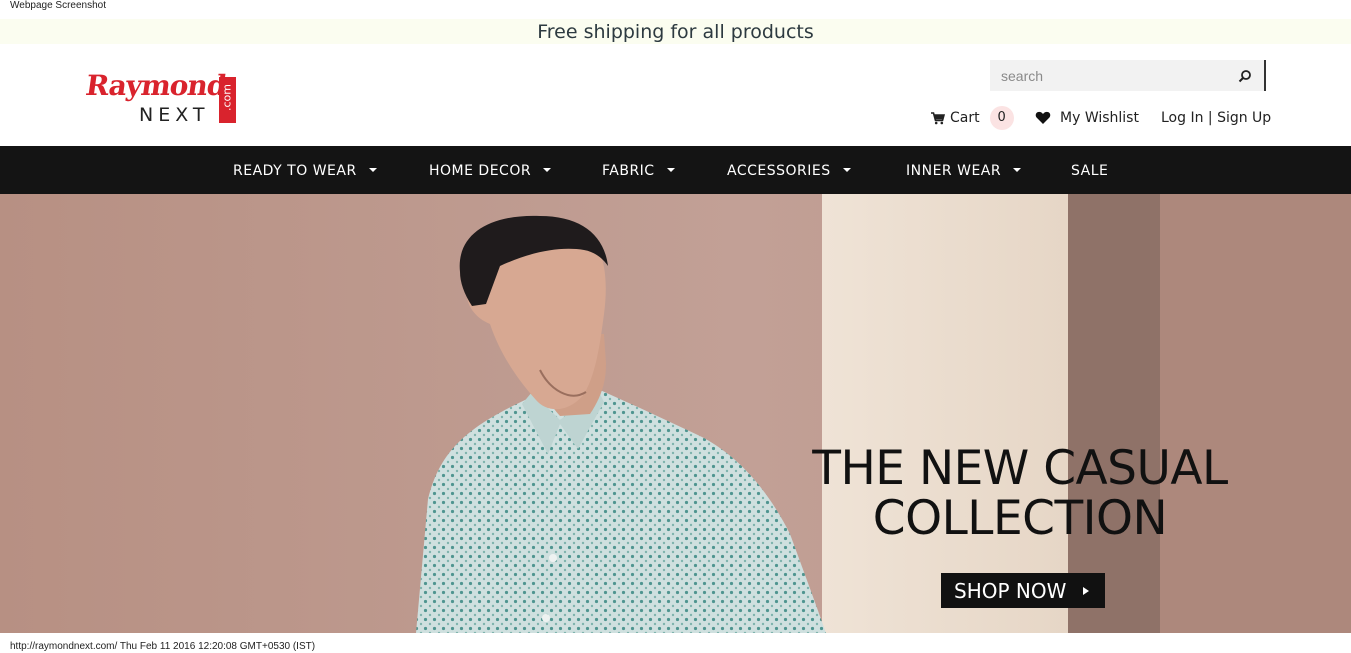  Describe the element at coordinates (1020, 518) in the screenshot. I see `hero-title-line-2: COLLECTION` at that location.